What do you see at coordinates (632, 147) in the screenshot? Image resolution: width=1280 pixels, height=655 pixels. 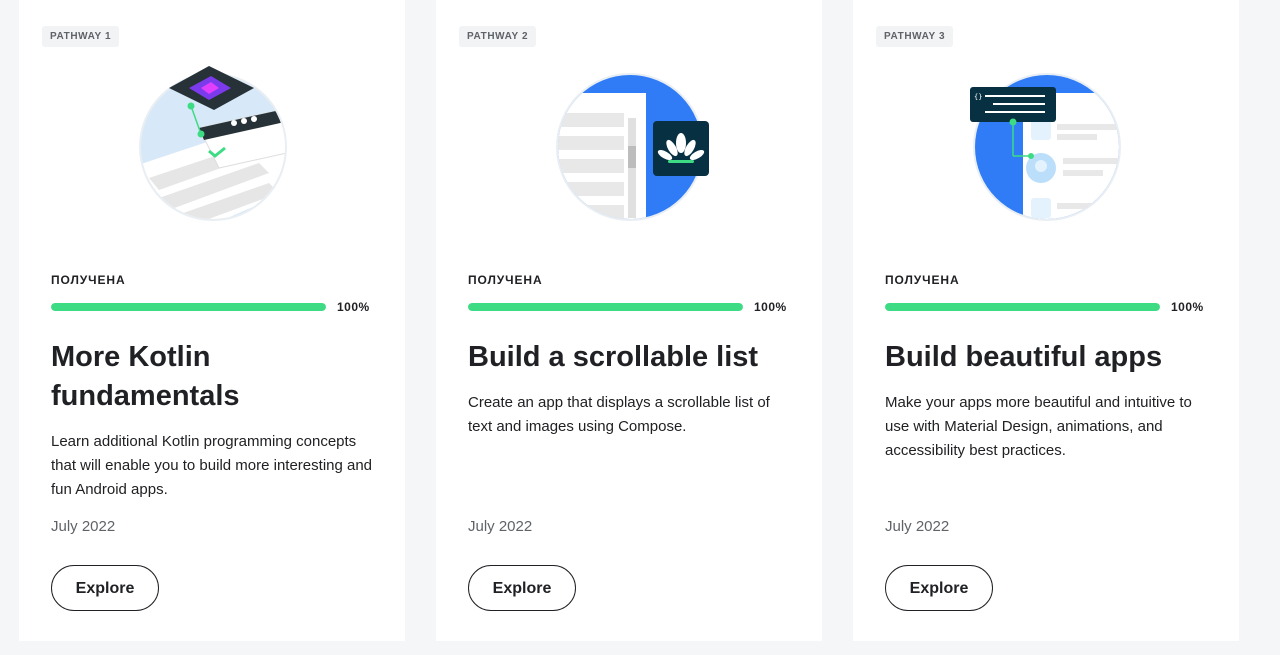 I see `scrollable-list-illustration` at bounding box center [632, 147].